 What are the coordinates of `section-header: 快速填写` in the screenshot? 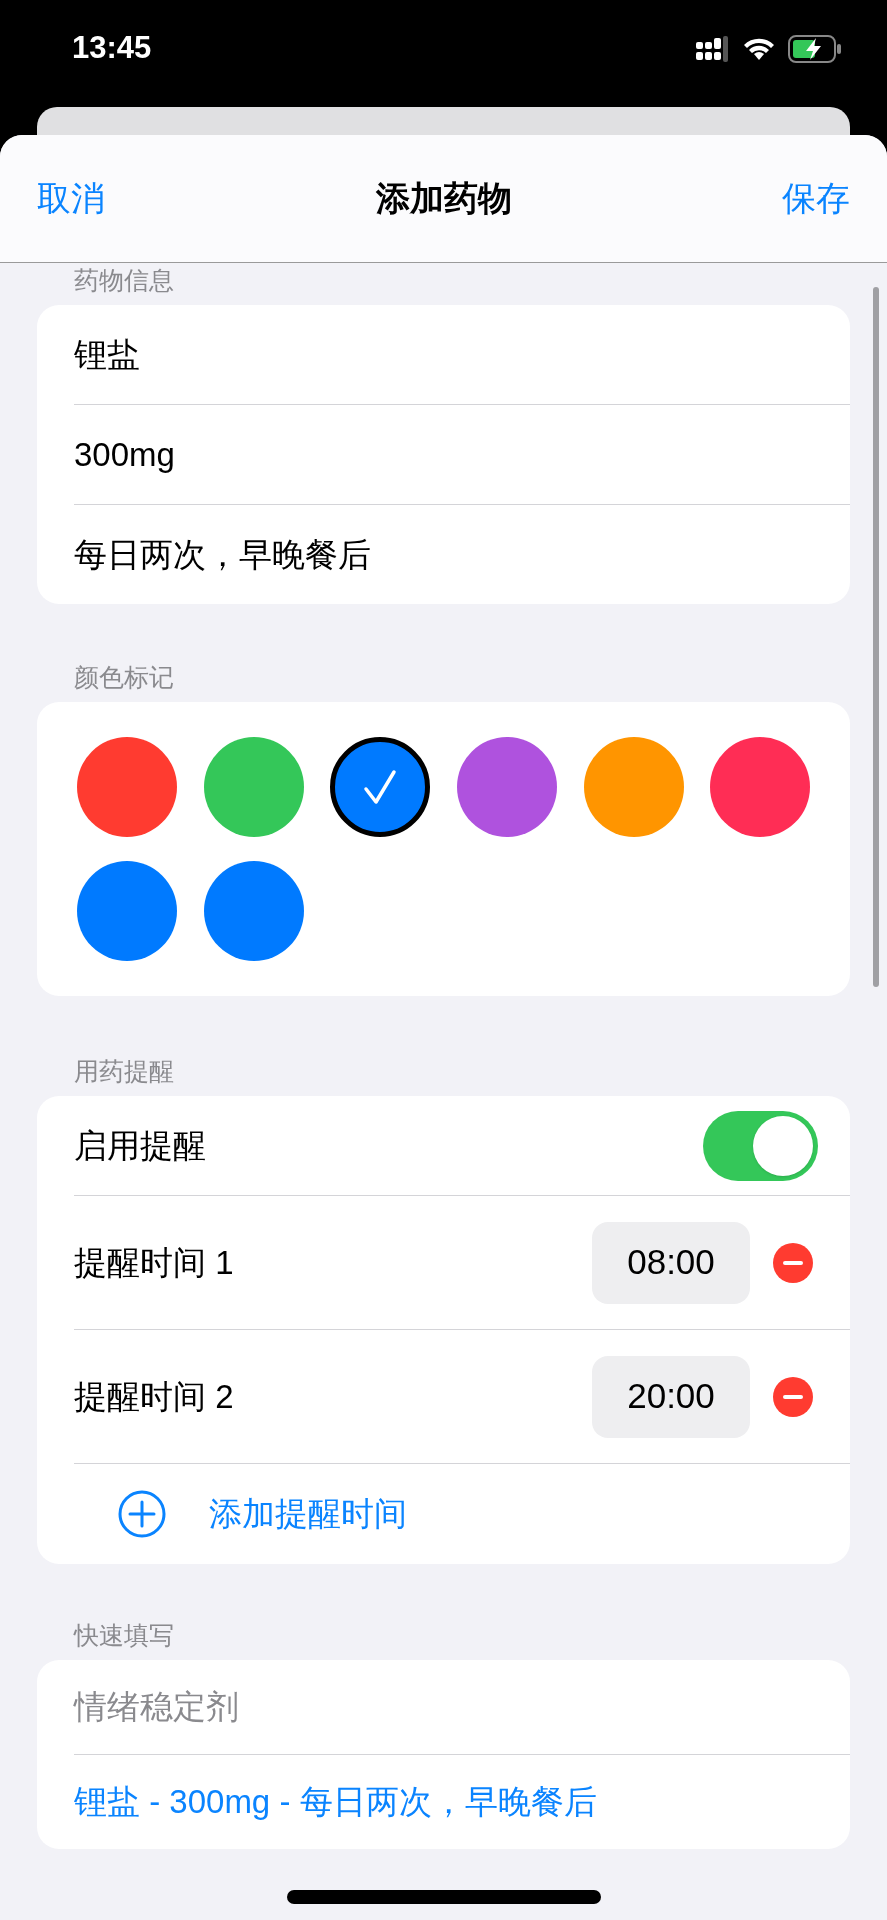 It's located at (123, 1635).